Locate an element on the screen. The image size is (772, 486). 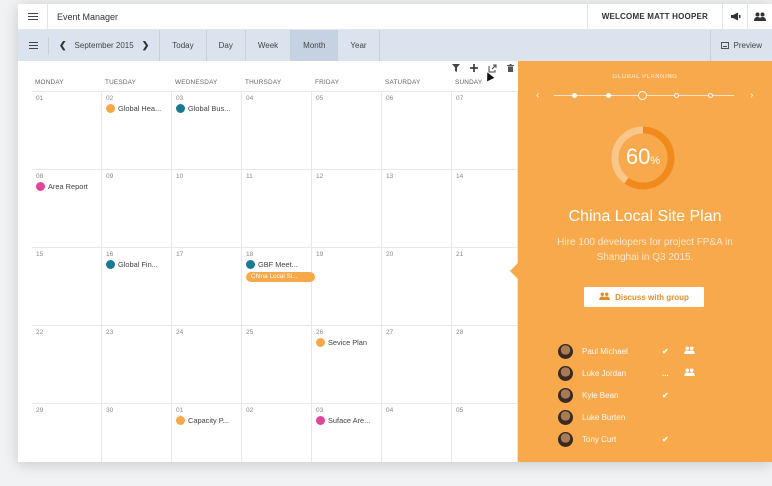
day-cell: 21 is located at coordinates (485, 286).